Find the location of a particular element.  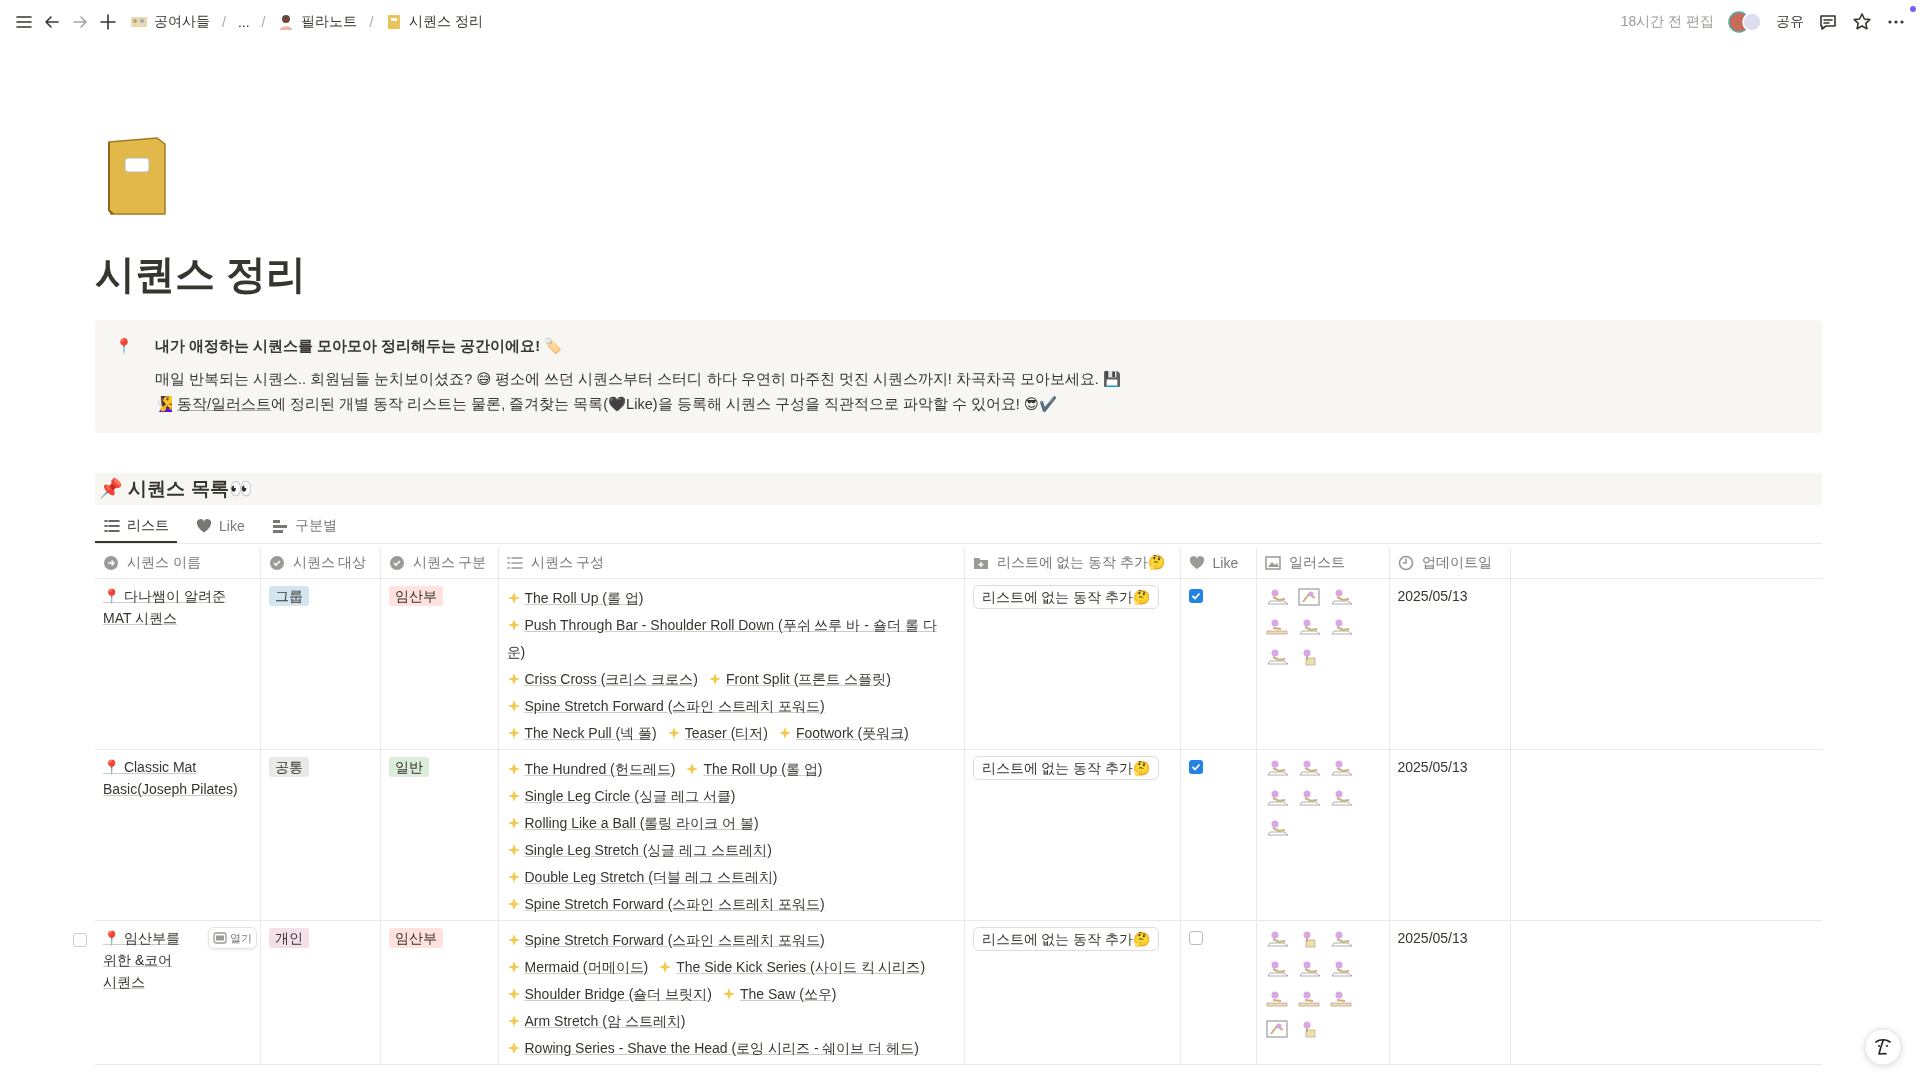

tag-label: 그룹 is located at coordinates (288, 596).